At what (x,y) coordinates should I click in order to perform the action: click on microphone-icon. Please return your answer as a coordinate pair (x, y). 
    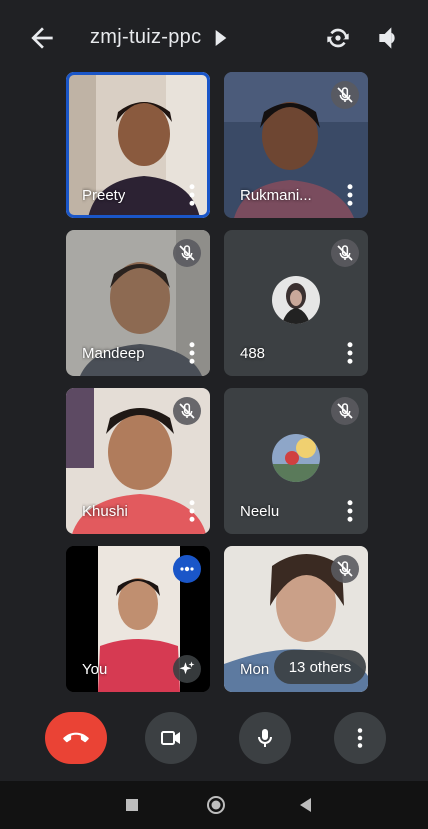
    Looking at the image, I should click on (265, 738).